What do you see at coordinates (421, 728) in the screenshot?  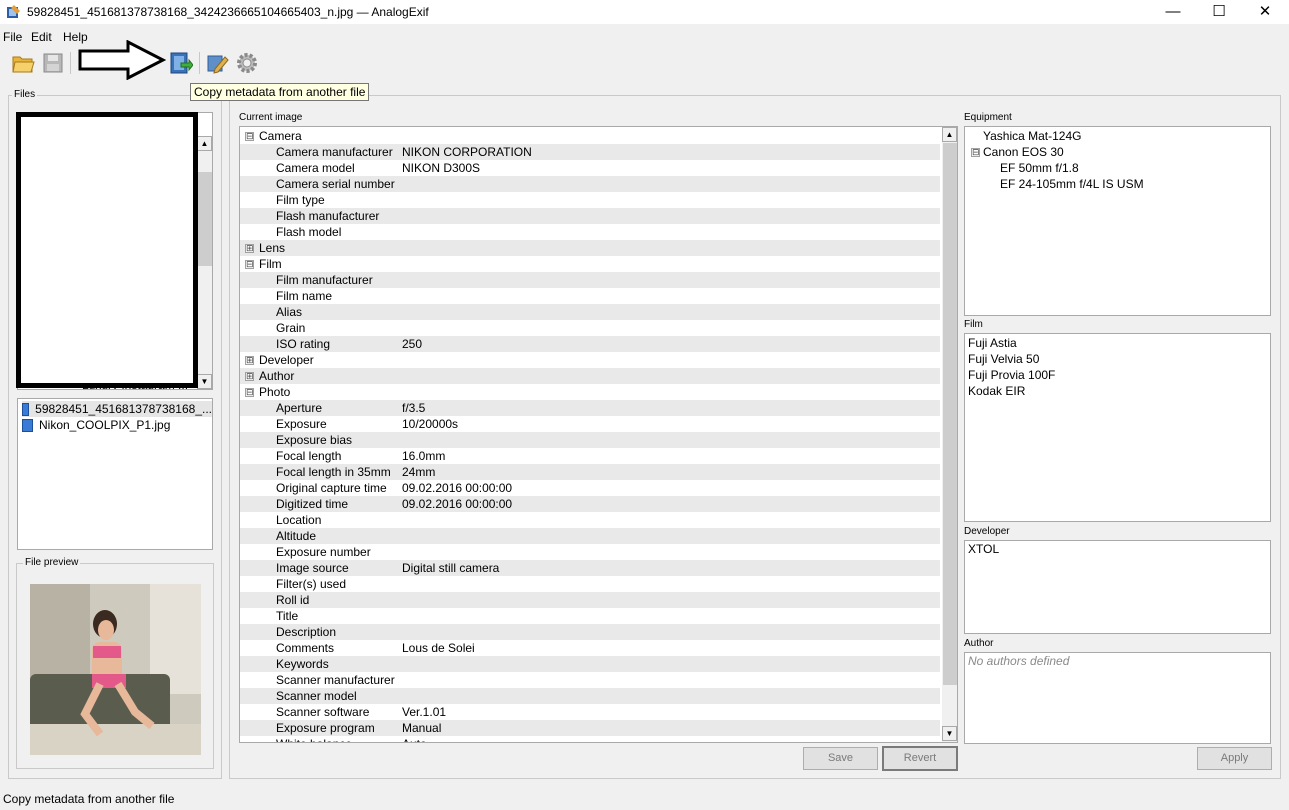 I see `metadata-field-value: Manual` at bounding box center [421, 728].